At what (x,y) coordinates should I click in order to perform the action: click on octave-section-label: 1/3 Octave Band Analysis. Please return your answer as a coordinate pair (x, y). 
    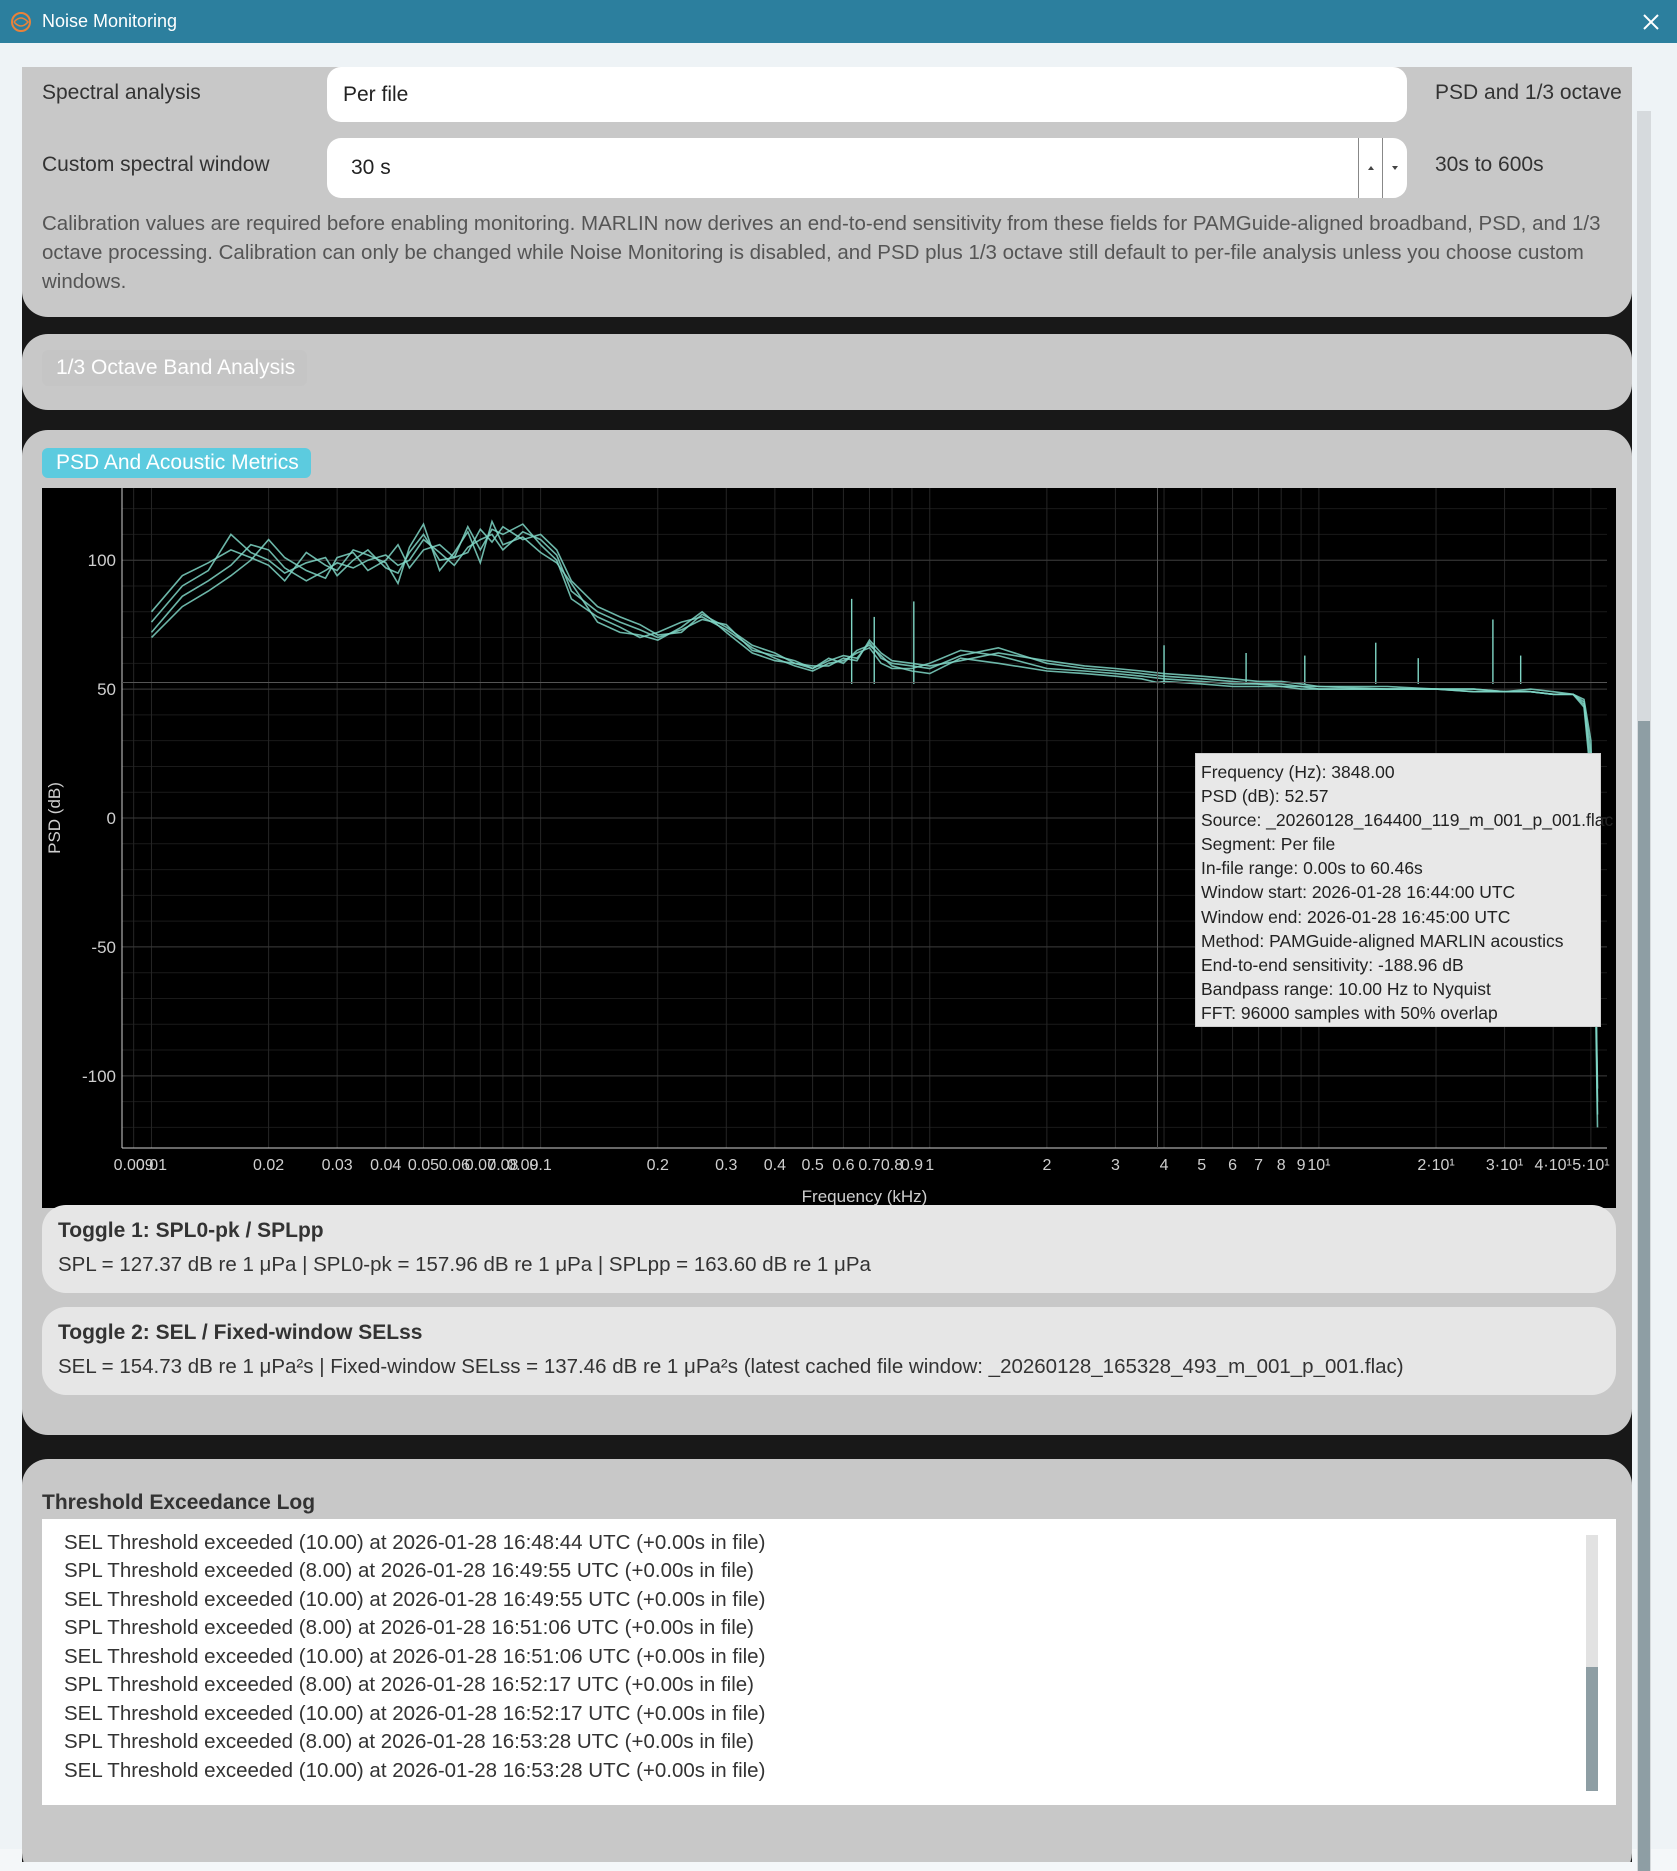
    Looking at the image, I should click on (176, 367).